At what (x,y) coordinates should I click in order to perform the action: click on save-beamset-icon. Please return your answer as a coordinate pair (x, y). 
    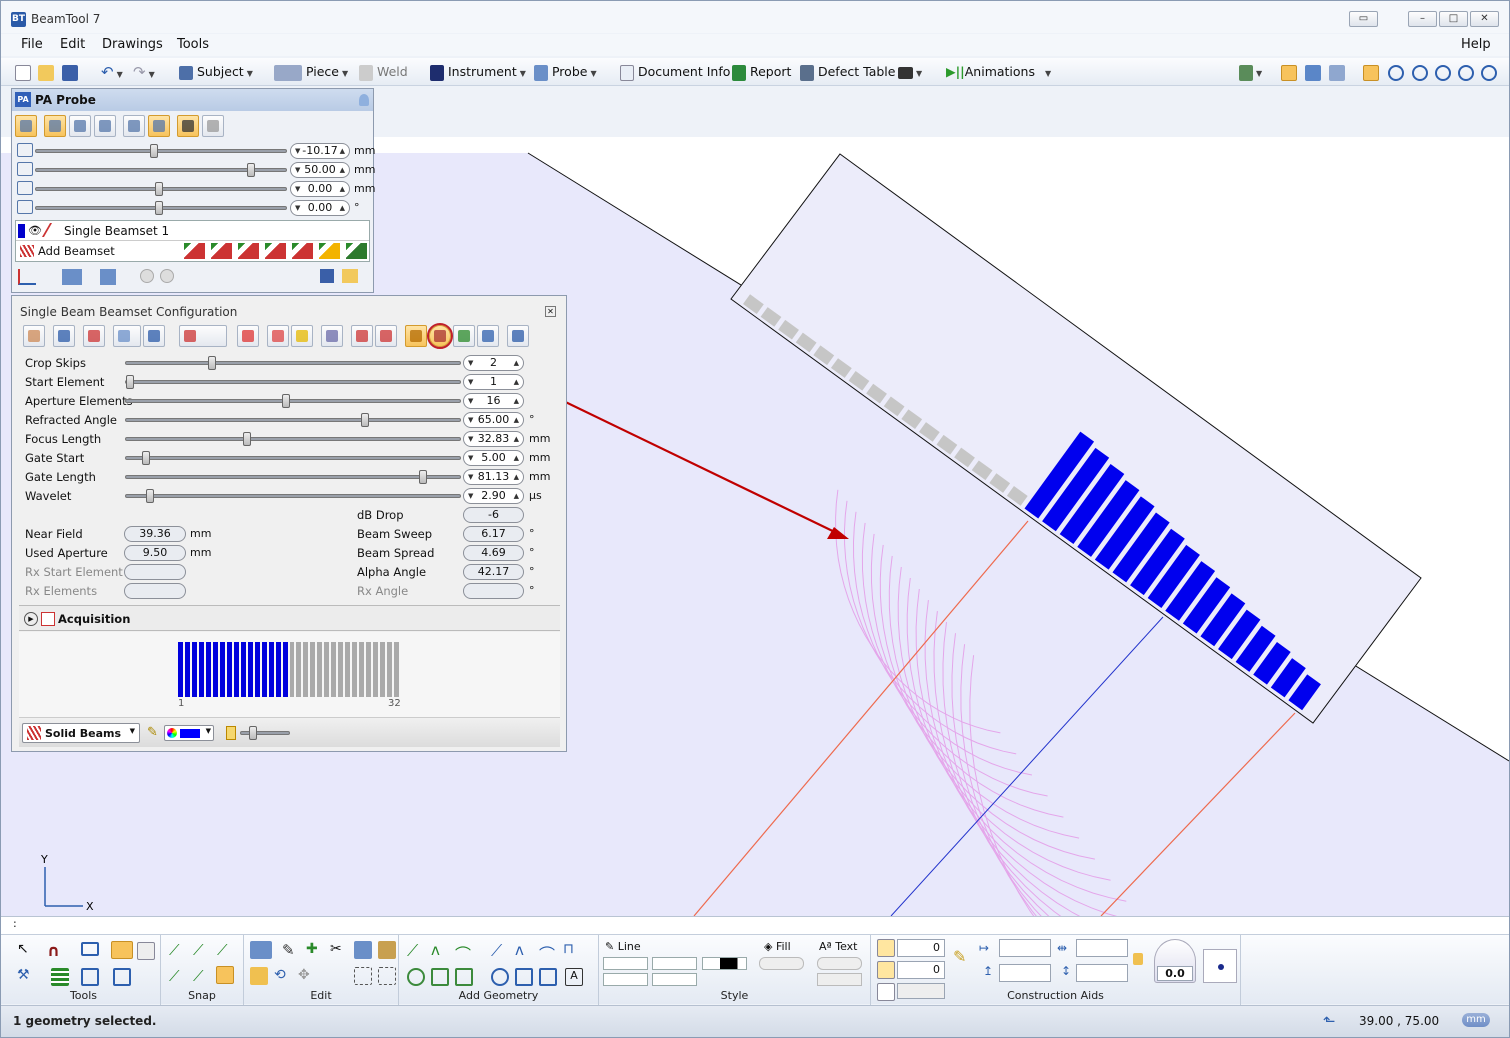
    Looking at the image, I should click on (64, 336).